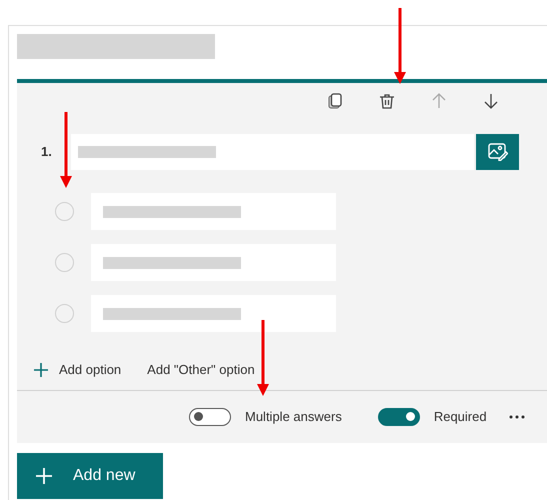 The image size is (547, 500). Describe the element at coordinates (272, 152) in the screenshot. I see `question-input-field` at that location.